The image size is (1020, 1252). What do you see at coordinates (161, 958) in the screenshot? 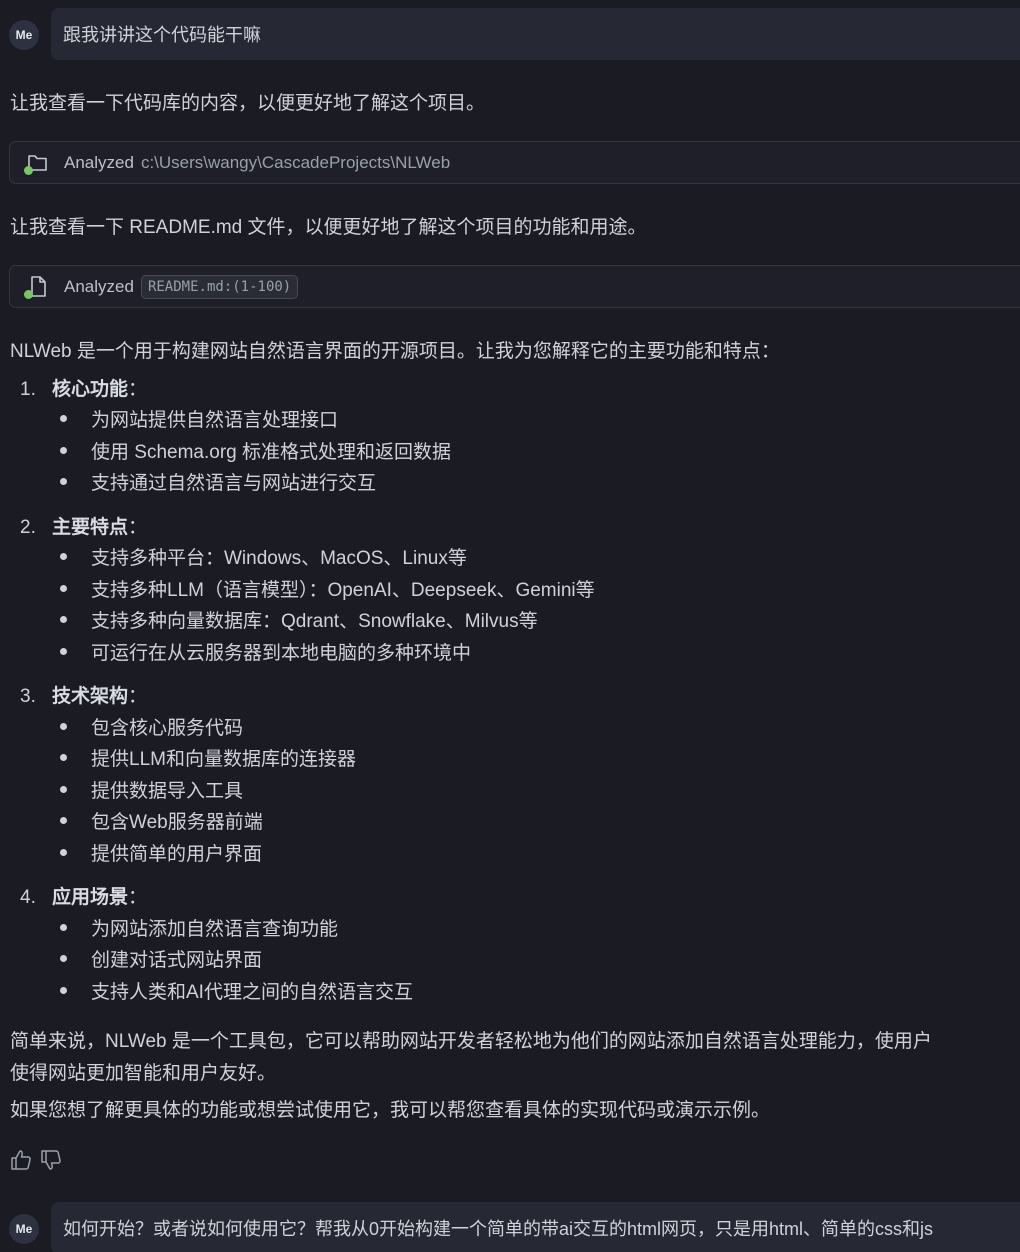
I see `list-item: 创建对话式网站界面` at bounding box center [161, 958].